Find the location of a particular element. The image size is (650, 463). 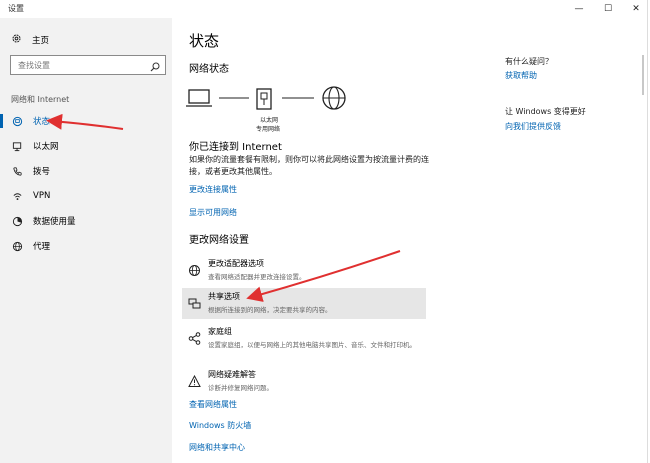

sidebar-item-label: 数据使用量 is located at coordinates (54, 222).